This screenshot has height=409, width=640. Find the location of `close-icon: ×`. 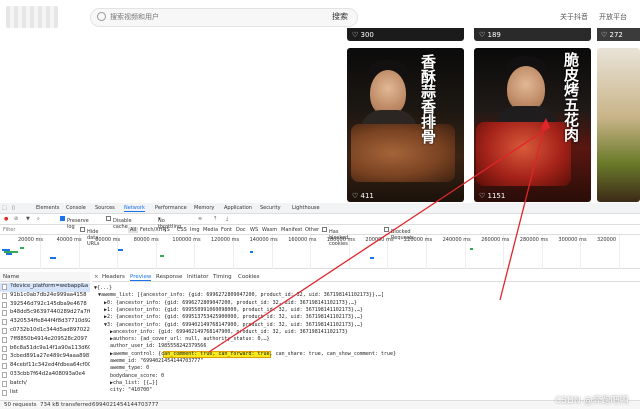

close-icon: × is located at coordinates (96, 277).